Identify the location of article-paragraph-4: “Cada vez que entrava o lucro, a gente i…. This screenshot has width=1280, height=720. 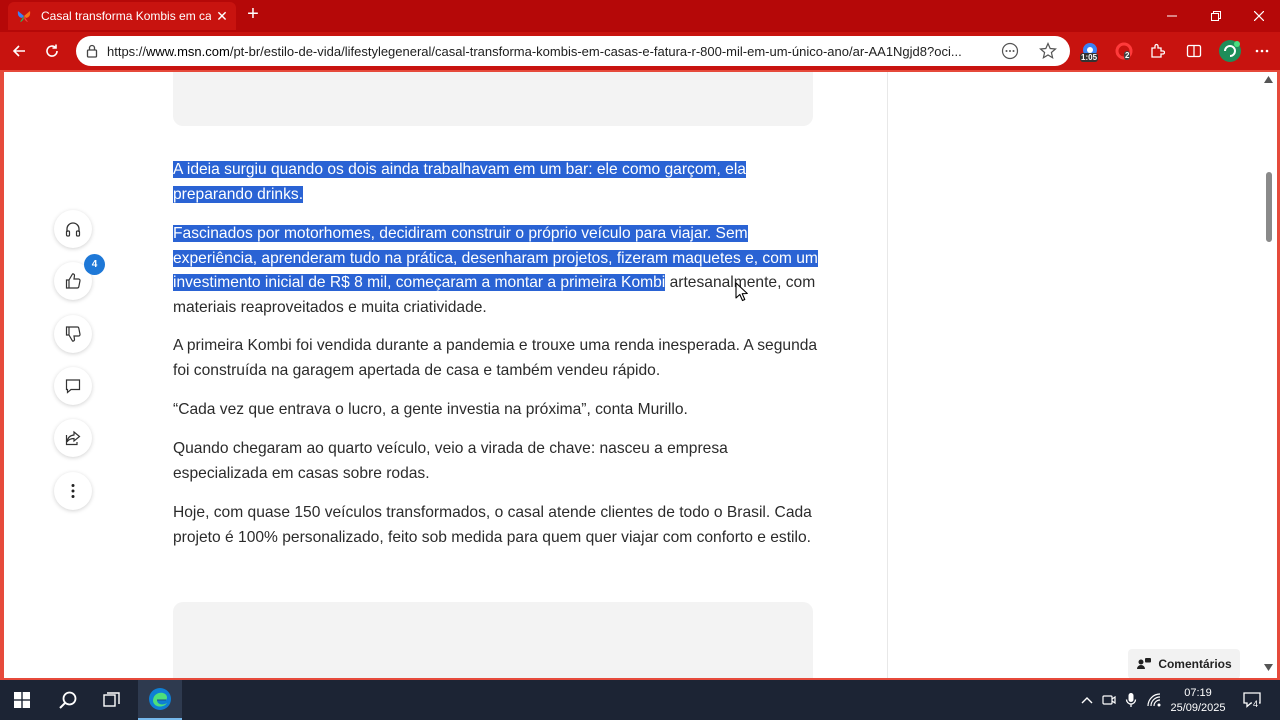
(430, 409).